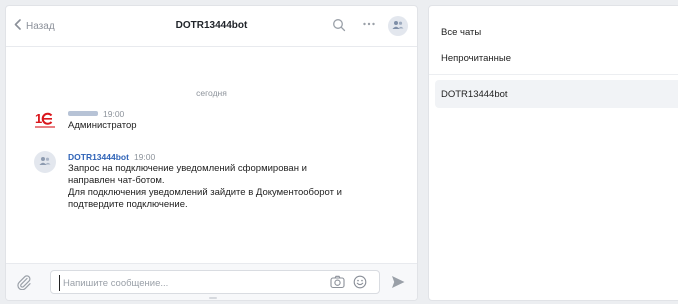 This screenshot has height=304, width=678. Describe the element at coordinates (553, 74) in the screenshot. I see `divider` at that location.